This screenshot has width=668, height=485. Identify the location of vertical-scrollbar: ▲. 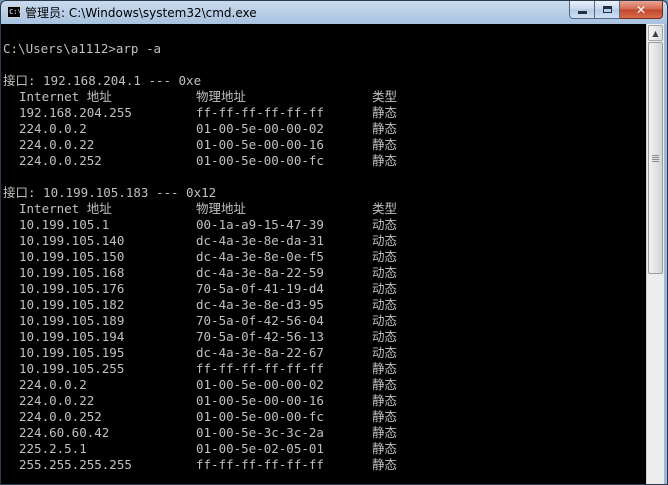
(655, 254).